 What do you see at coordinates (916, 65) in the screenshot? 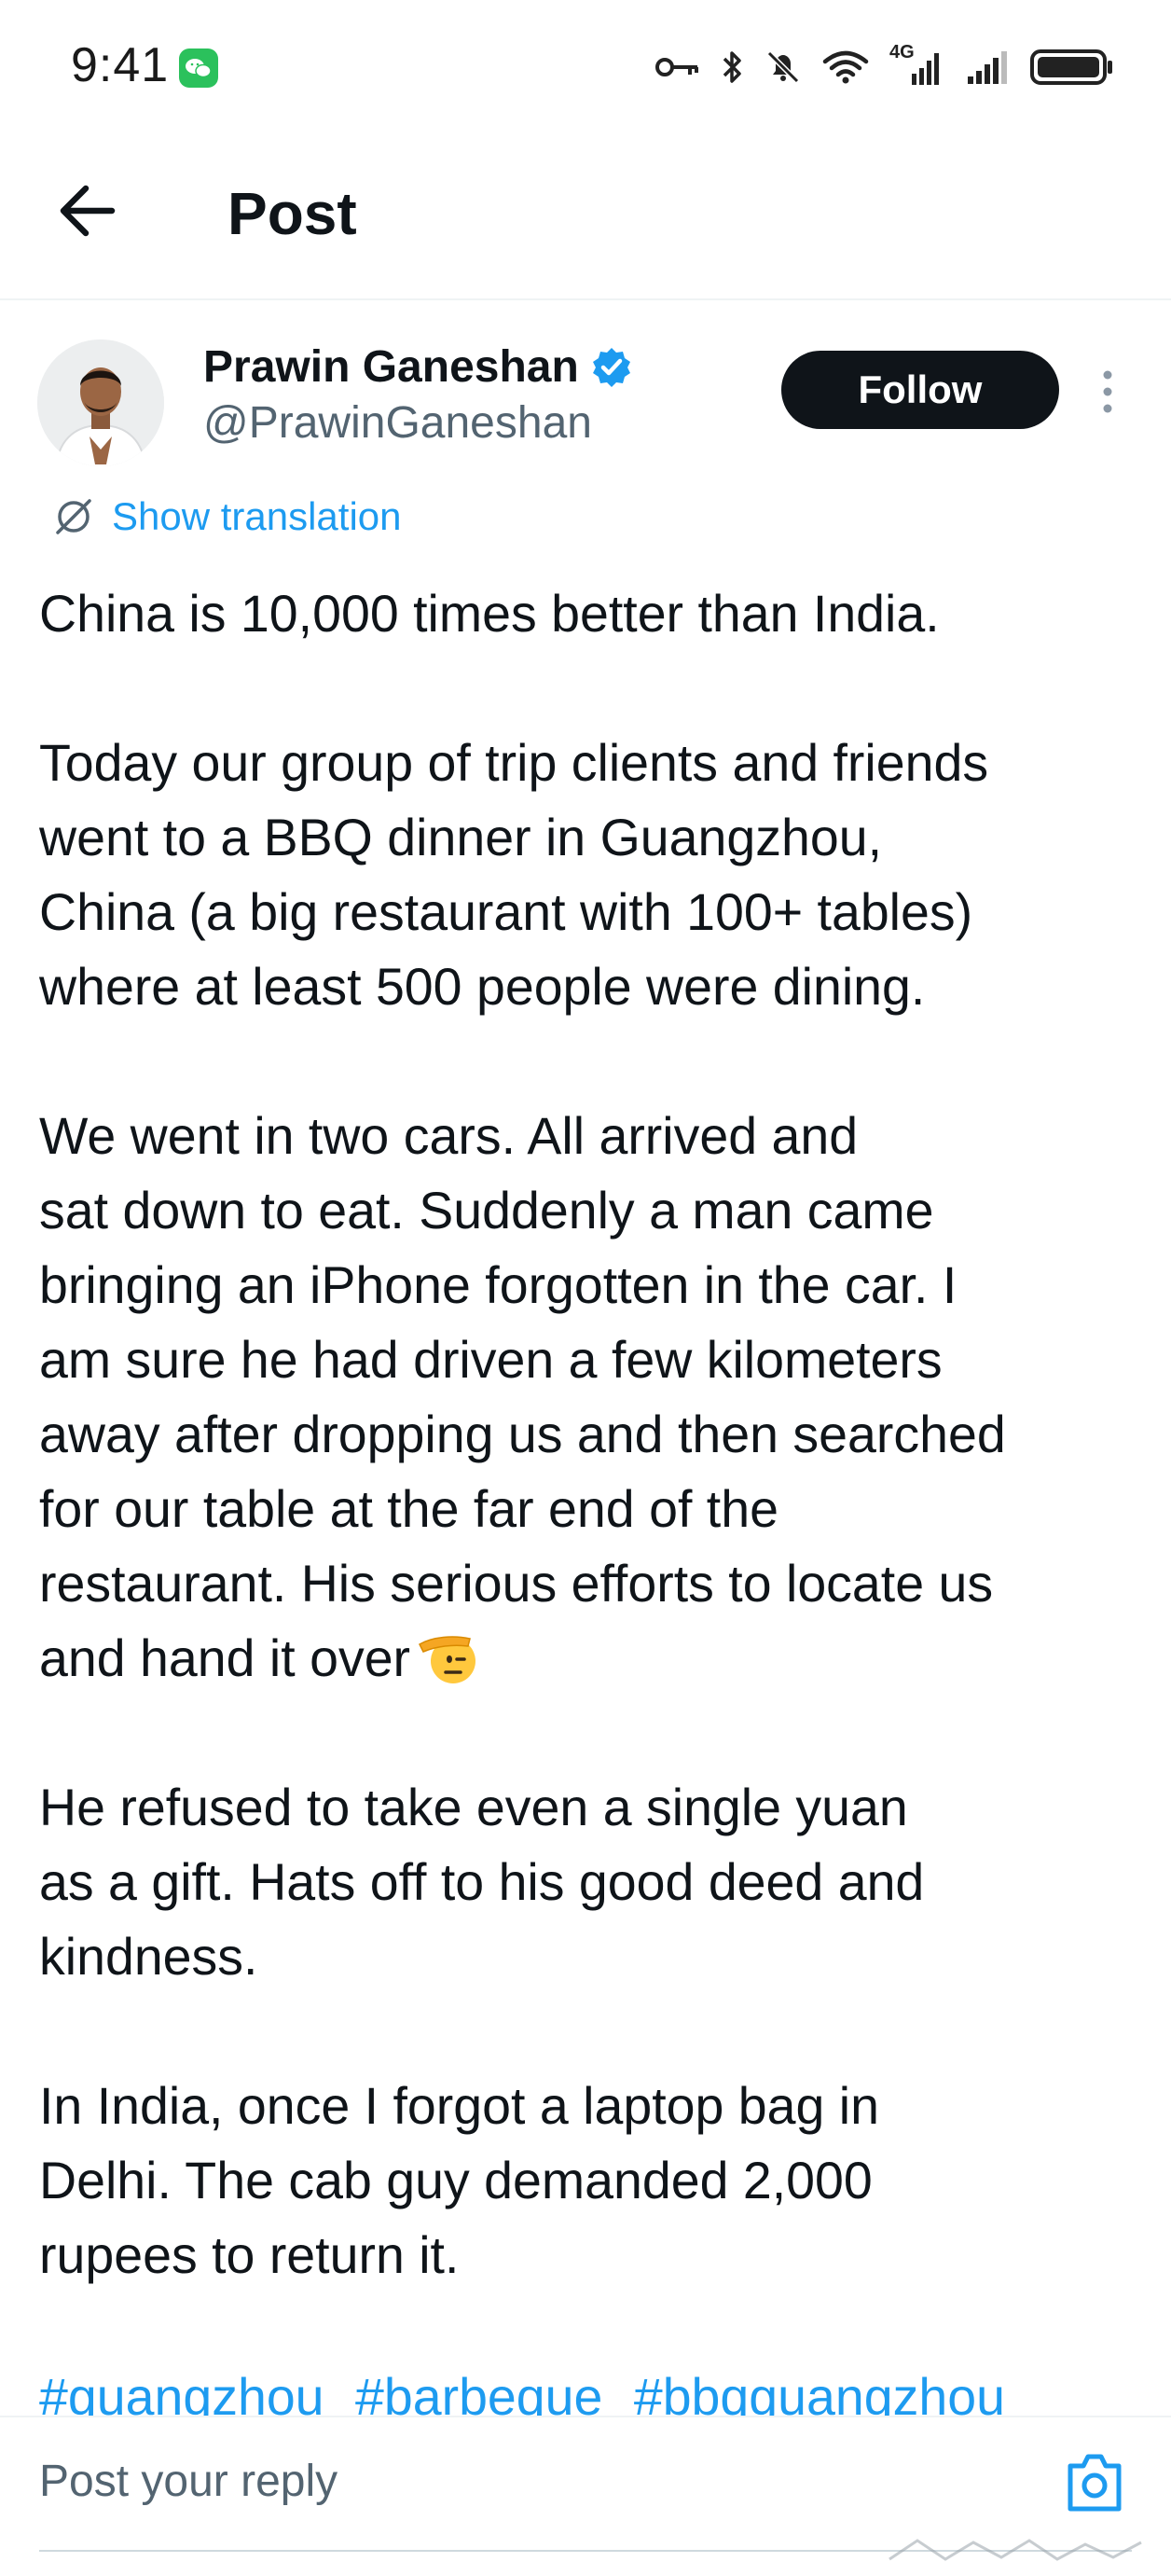
I see `cellular-4g-icon: 4G` at bounding box center [916, 65].